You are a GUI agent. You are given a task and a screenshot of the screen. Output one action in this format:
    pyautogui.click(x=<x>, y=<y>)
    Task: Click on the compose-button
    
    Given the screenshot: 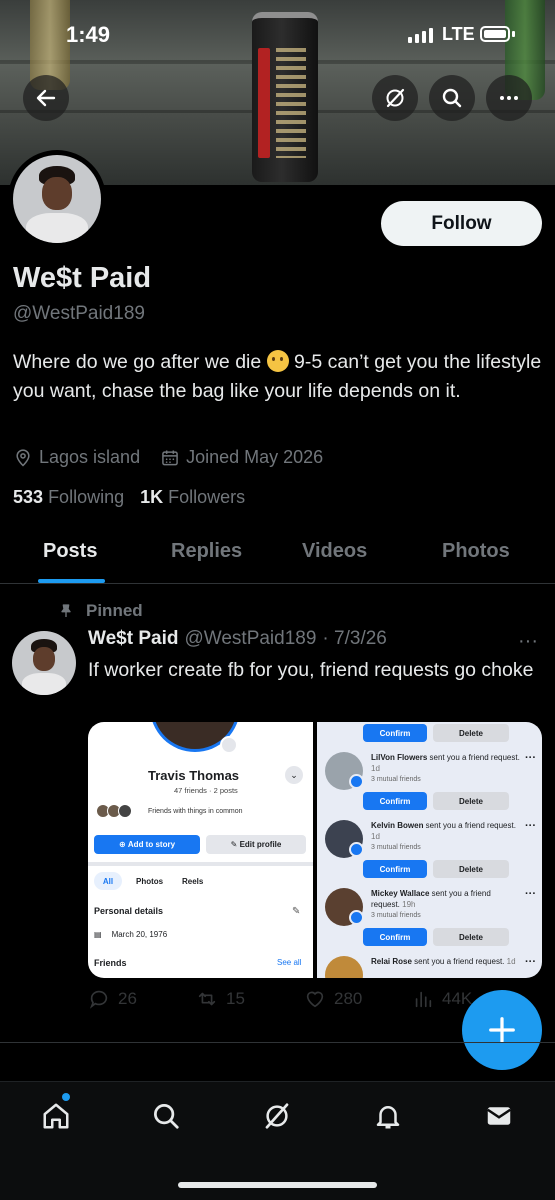 What is the action you would take?
    pyautogui.click(x=502, y=1030)
    